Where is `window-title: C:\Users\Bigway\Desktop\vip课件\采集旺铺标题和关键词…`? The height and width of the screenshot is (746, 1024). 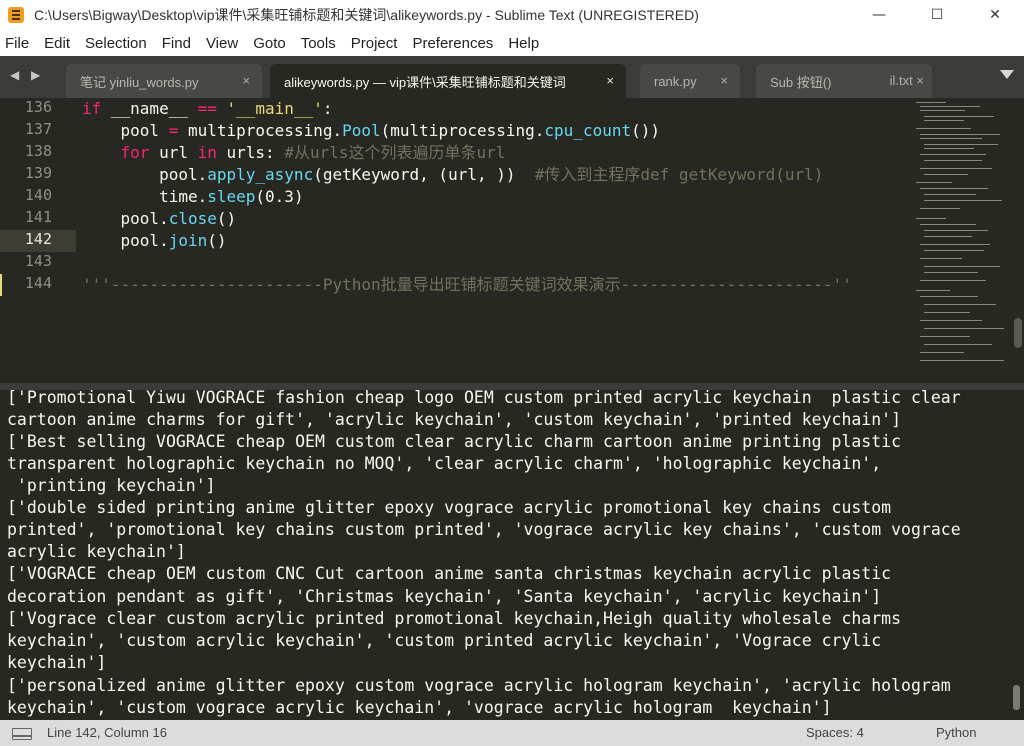
window-title: C:\Users\Bigway\Desktop\vip课件\采集旺铺标题和关键词… is located at coordinates (366, 15).